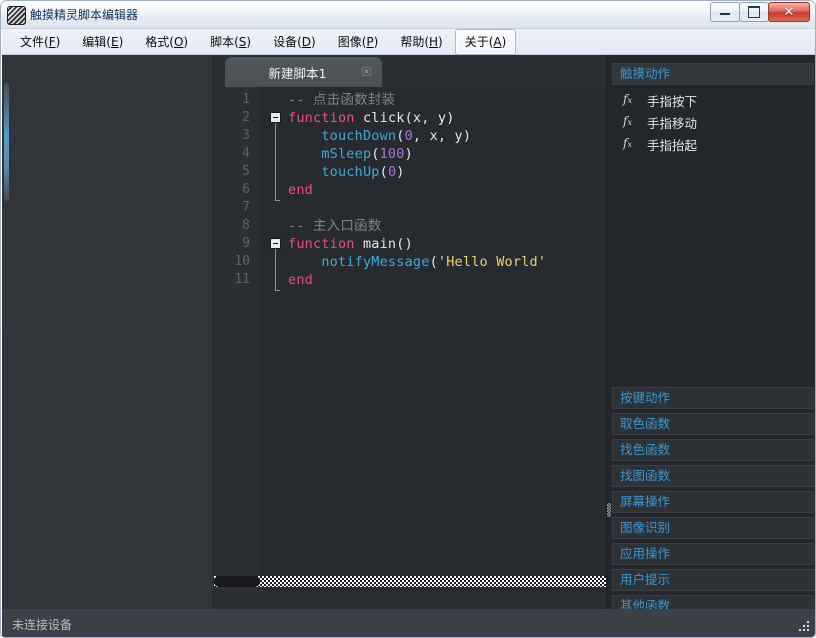 The width and height of the screenshot is (816, 638). I want to click on panel-section-title: 取色函数, so click(645, 423).